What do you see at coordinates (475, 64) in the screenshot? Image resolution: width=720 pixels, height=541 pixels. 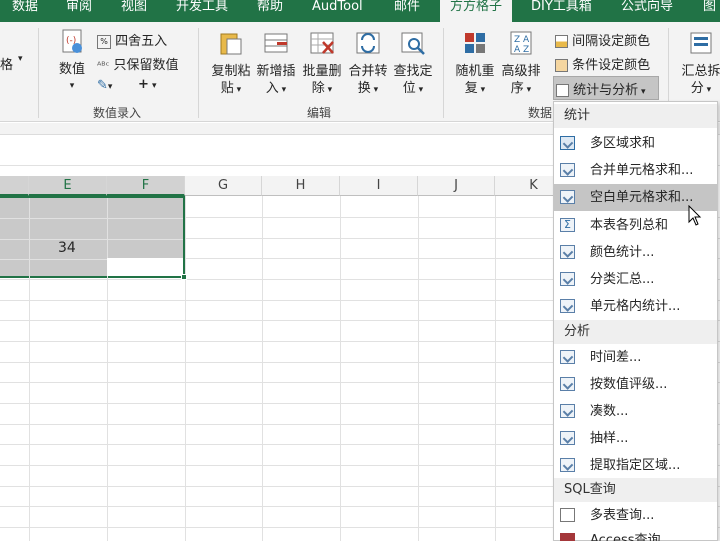 I see `random-repeat-button: 随机重 复 ▾` at bounding box center [475, 64].